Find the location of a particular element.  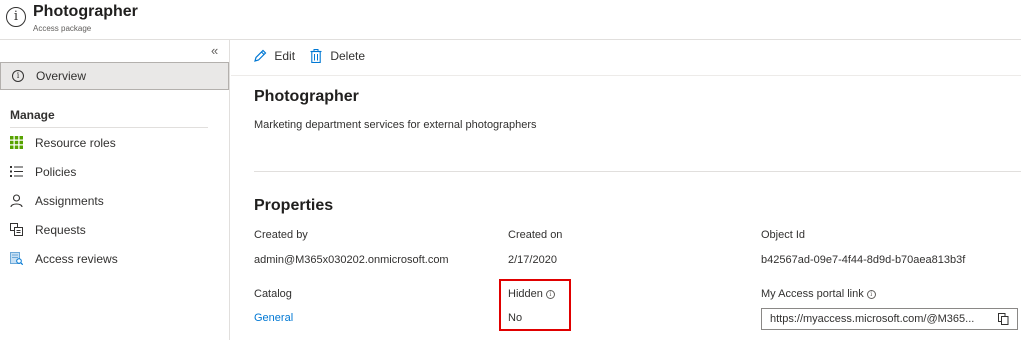

created-by-value: admin@M365x030202.onmicrosoft.com is located at coordinates (351, 260).